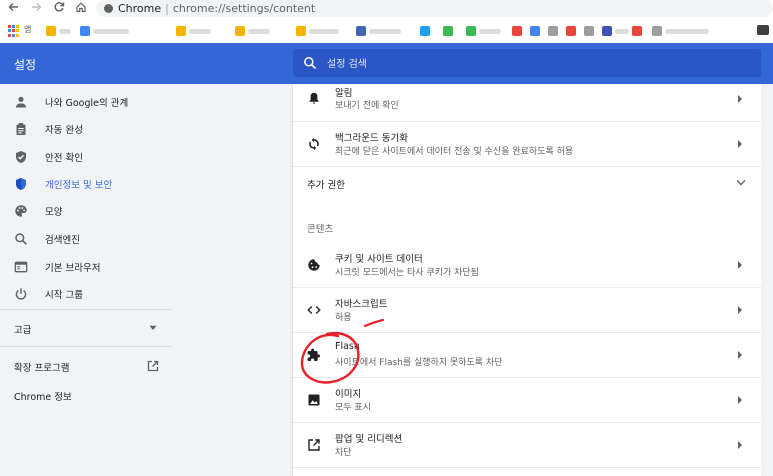 The width and height of the screenshot is (773, 476). What do you see at coordinates (527, 445) in the screenshot?
I see `popups-row: 팝업 및 리디렉션 차단` at bounding box center [527, 445].